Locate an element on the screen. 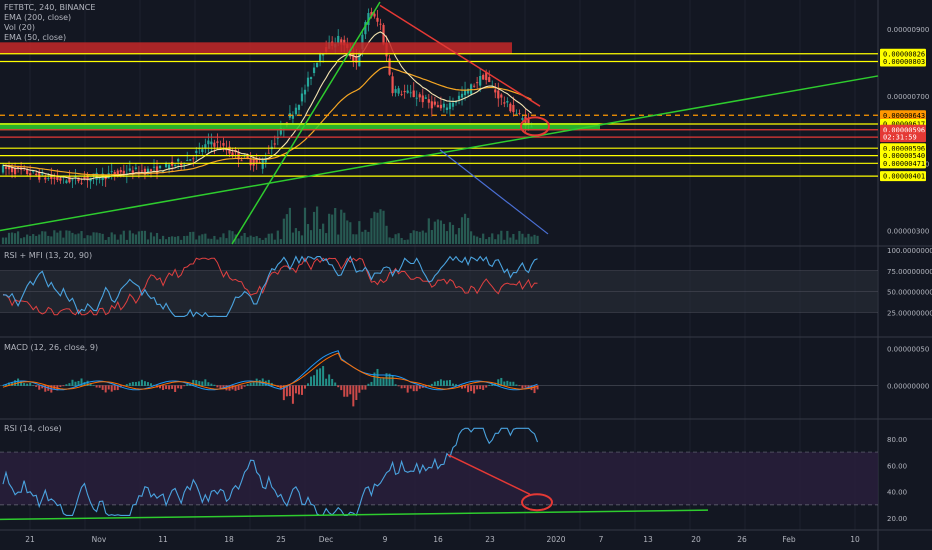 This screenshot has width=932, height=550. time-tick-label: 18 is located at coordinates (229, 539).